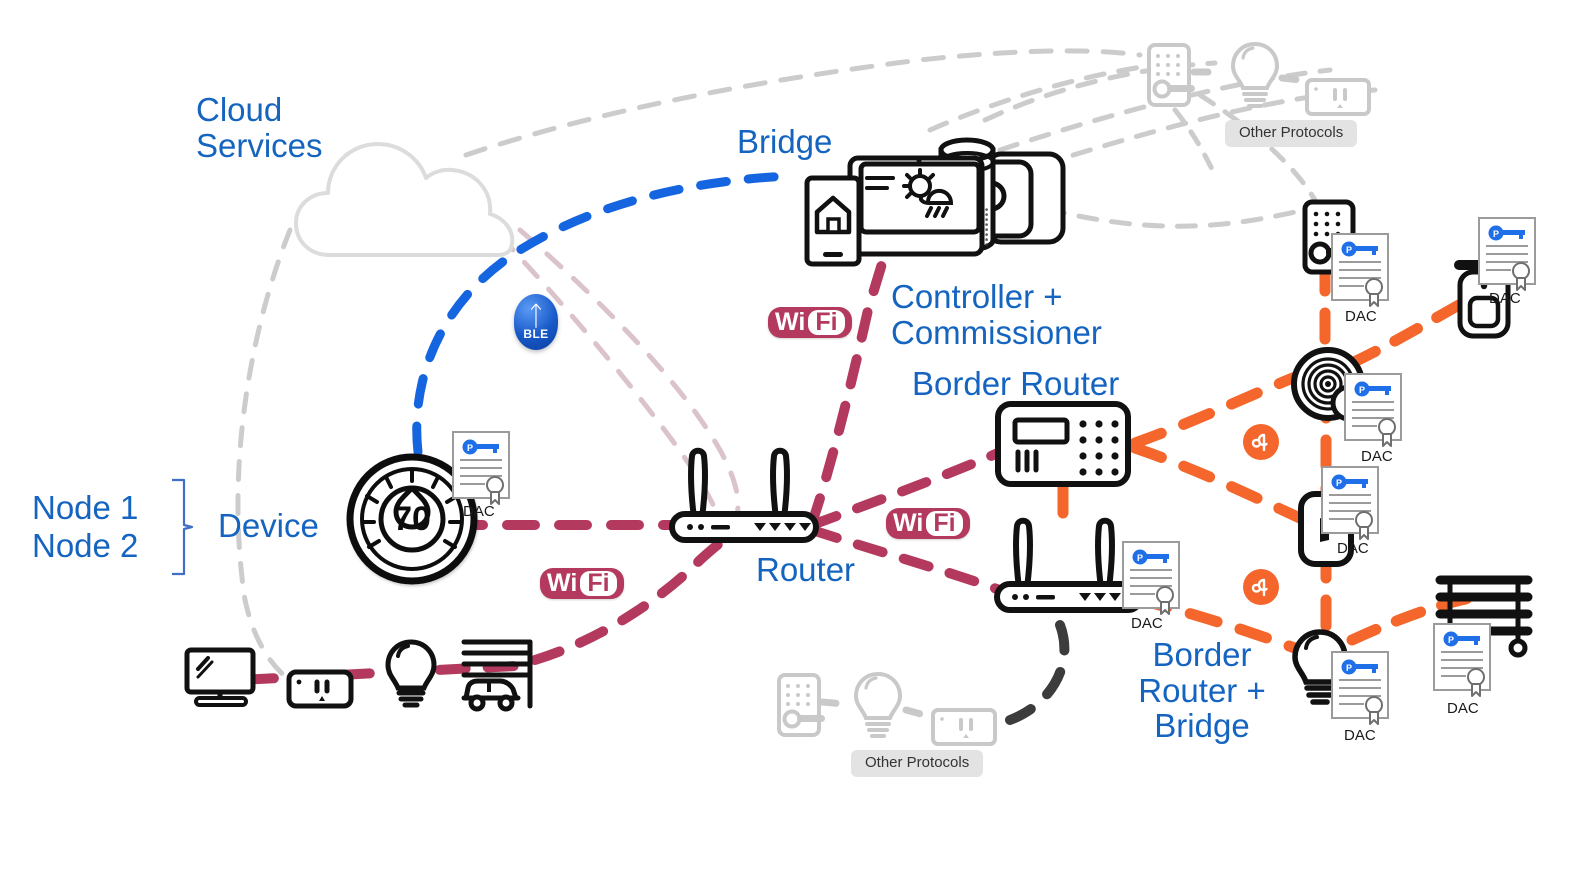  What do you see at coordinates (806, 569) in the screenshot?
I see `label-router: Router` at bounding box center [806, 569].